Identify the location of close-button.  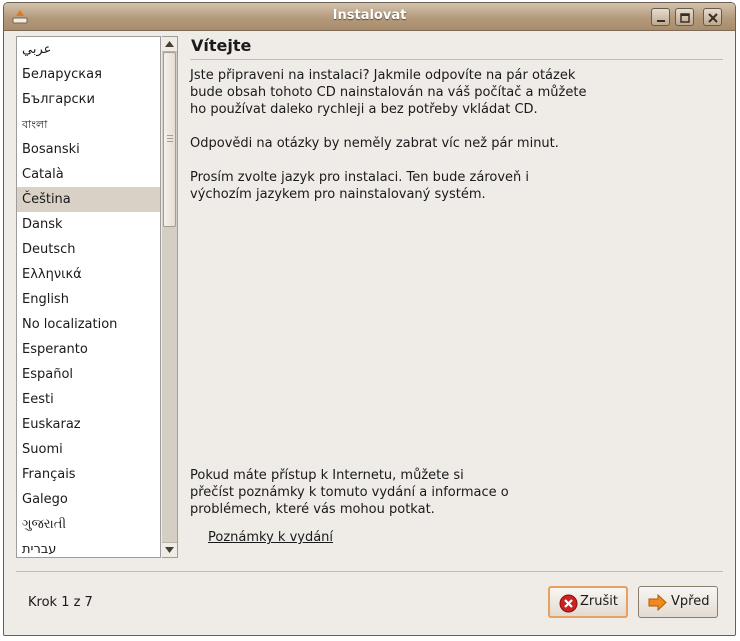
(712, 17).